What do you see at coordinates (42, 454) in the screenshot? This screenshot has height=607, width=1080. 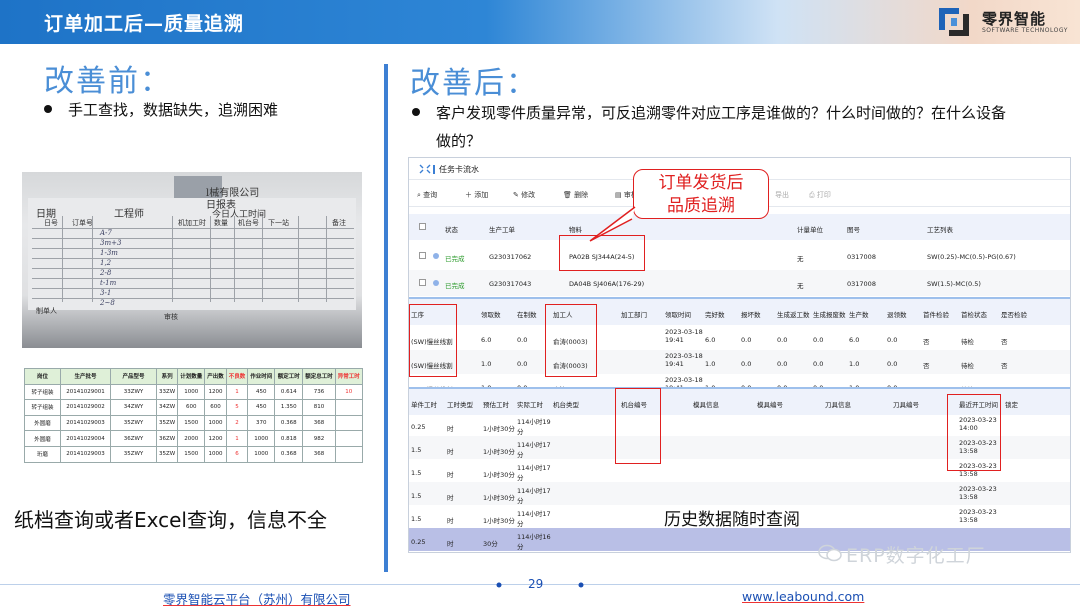 I see `excel-cell: 珩磨` at bounding box center [42, 454].